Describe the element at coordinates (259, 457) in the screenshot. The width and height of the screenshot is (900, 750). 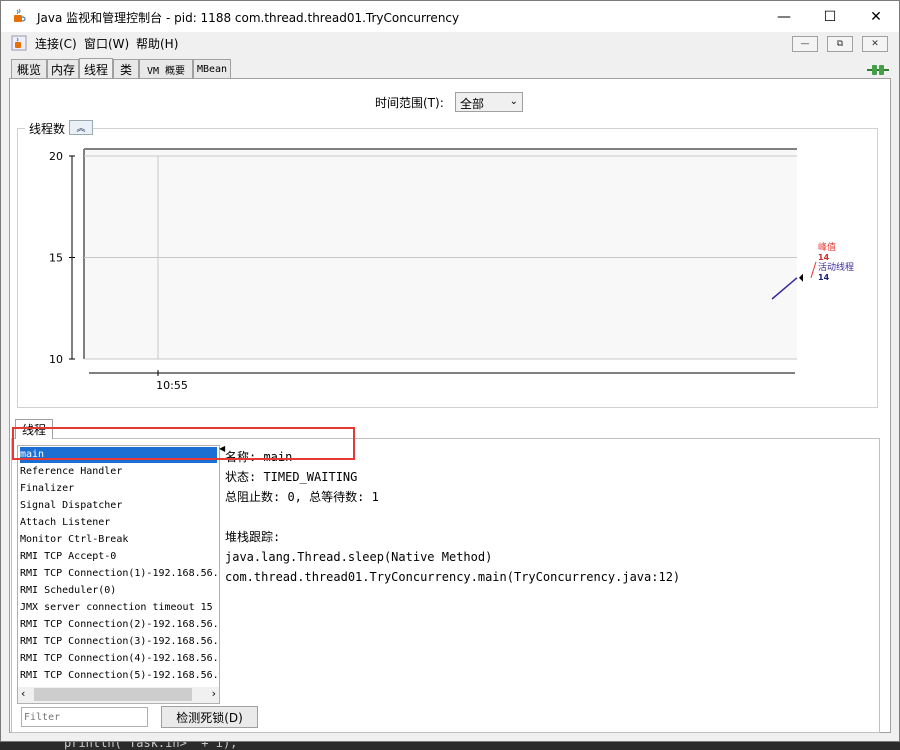
I see `thread-name-line: 名称: main` at that location.